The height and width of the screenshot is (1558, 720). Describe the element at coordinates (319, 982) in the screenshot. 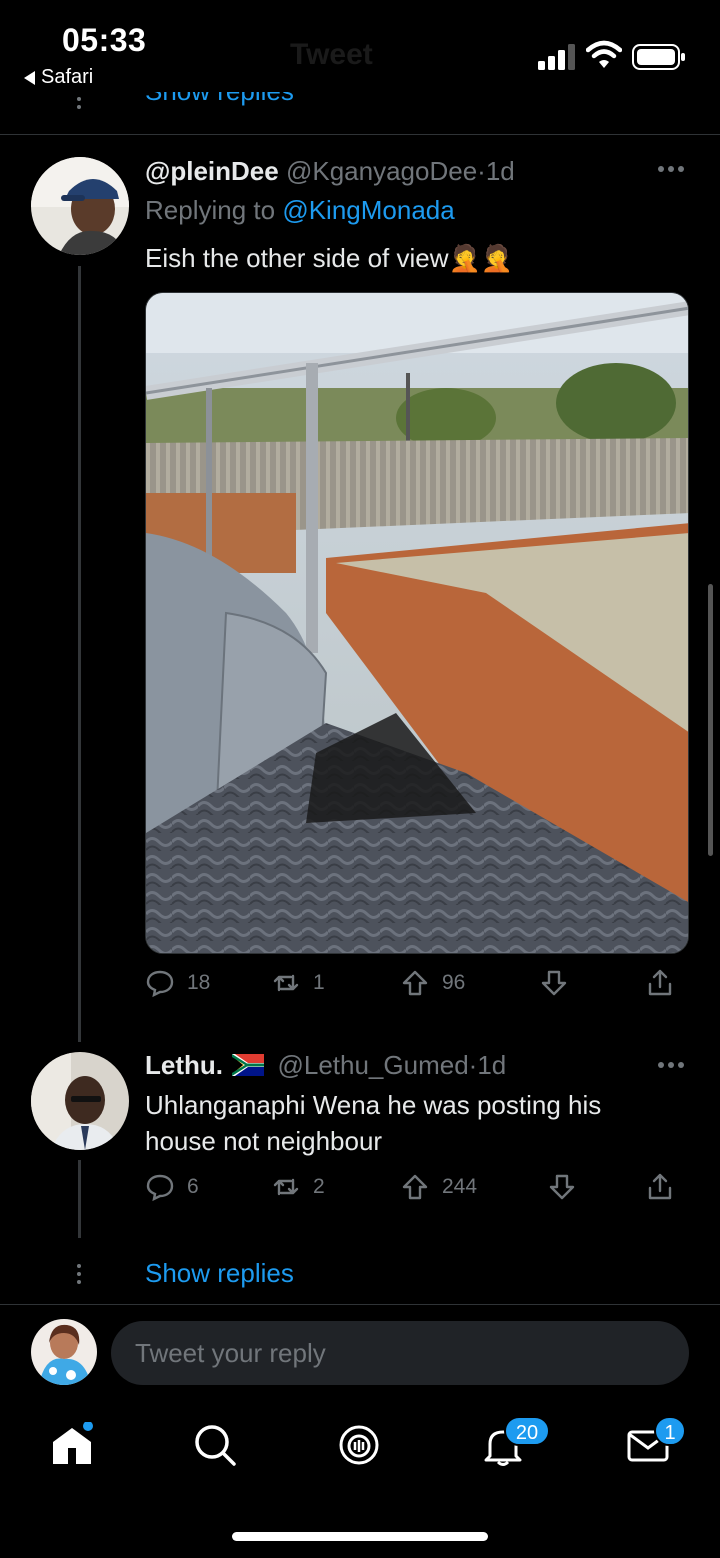

I see `tweet1-retweet-count: 1` at that location.